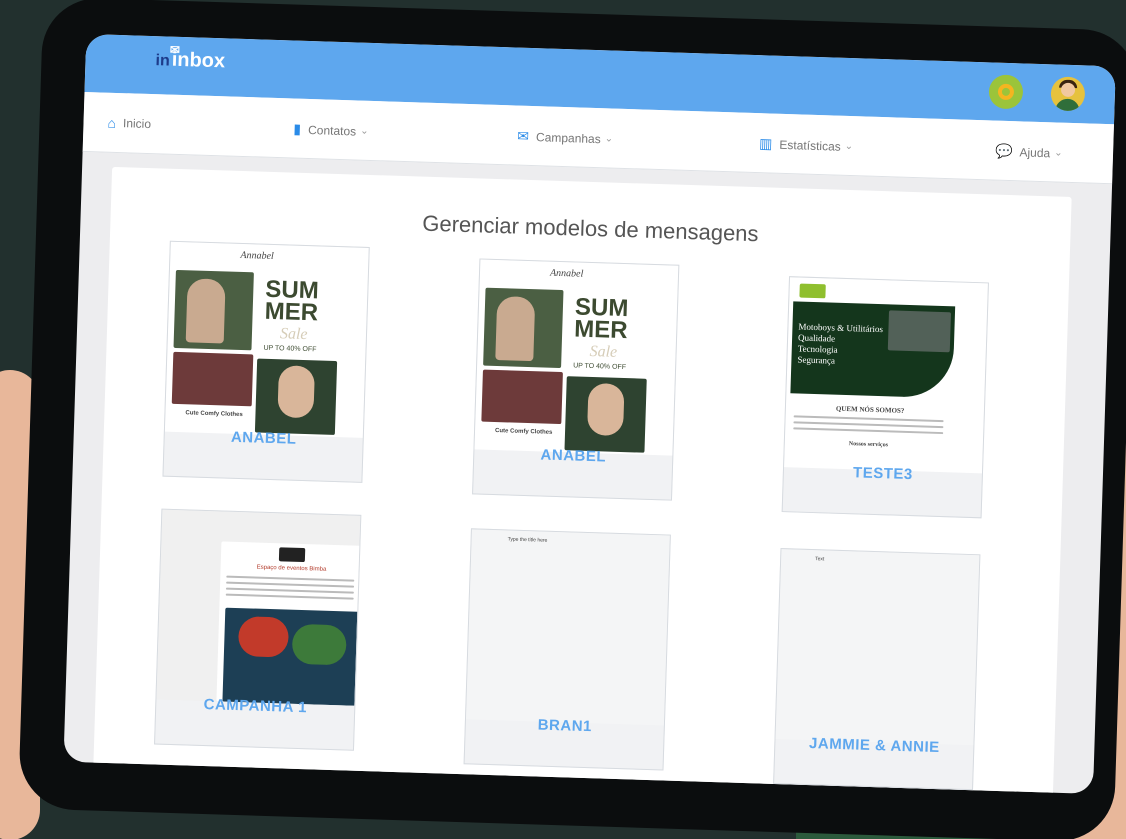 The image size is (1126, 839). Describe the element at coordinates (258, 607) in the screenshot. I see `template-thumbnail: Espaço de eventos Bimba` at that location.